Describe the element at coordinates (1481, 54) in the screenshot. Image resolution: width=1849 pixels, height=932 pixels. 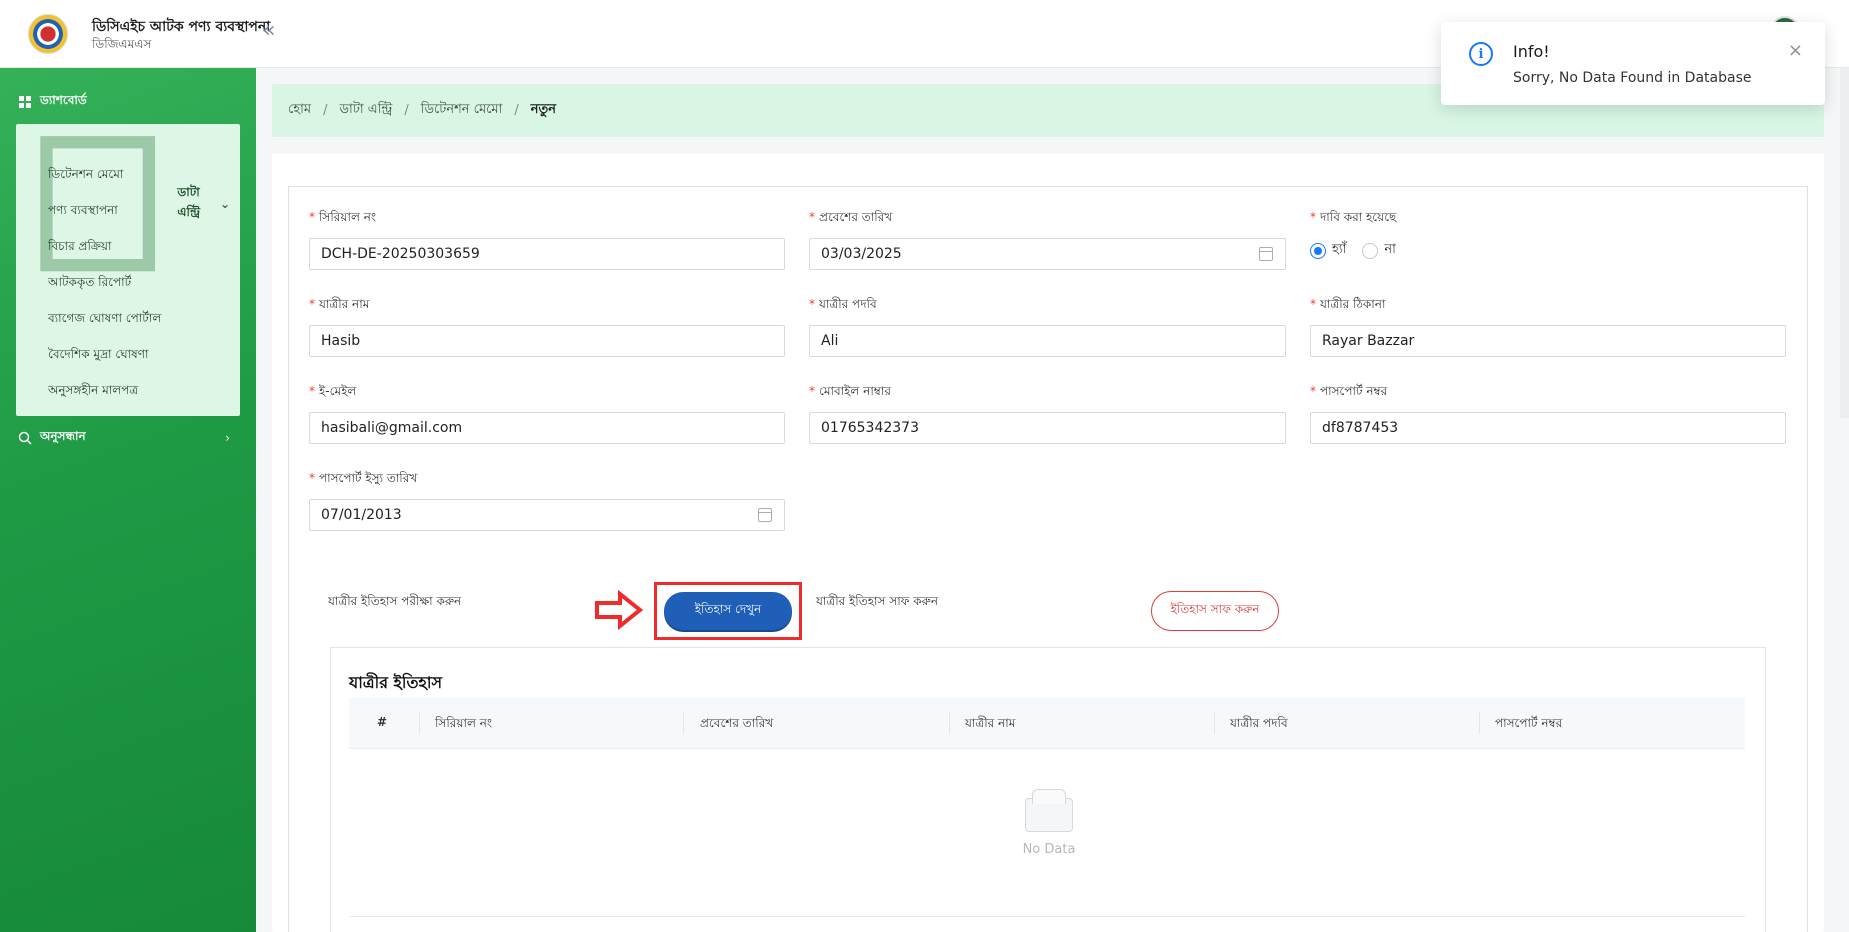
I see `info-icon: i` at that location.